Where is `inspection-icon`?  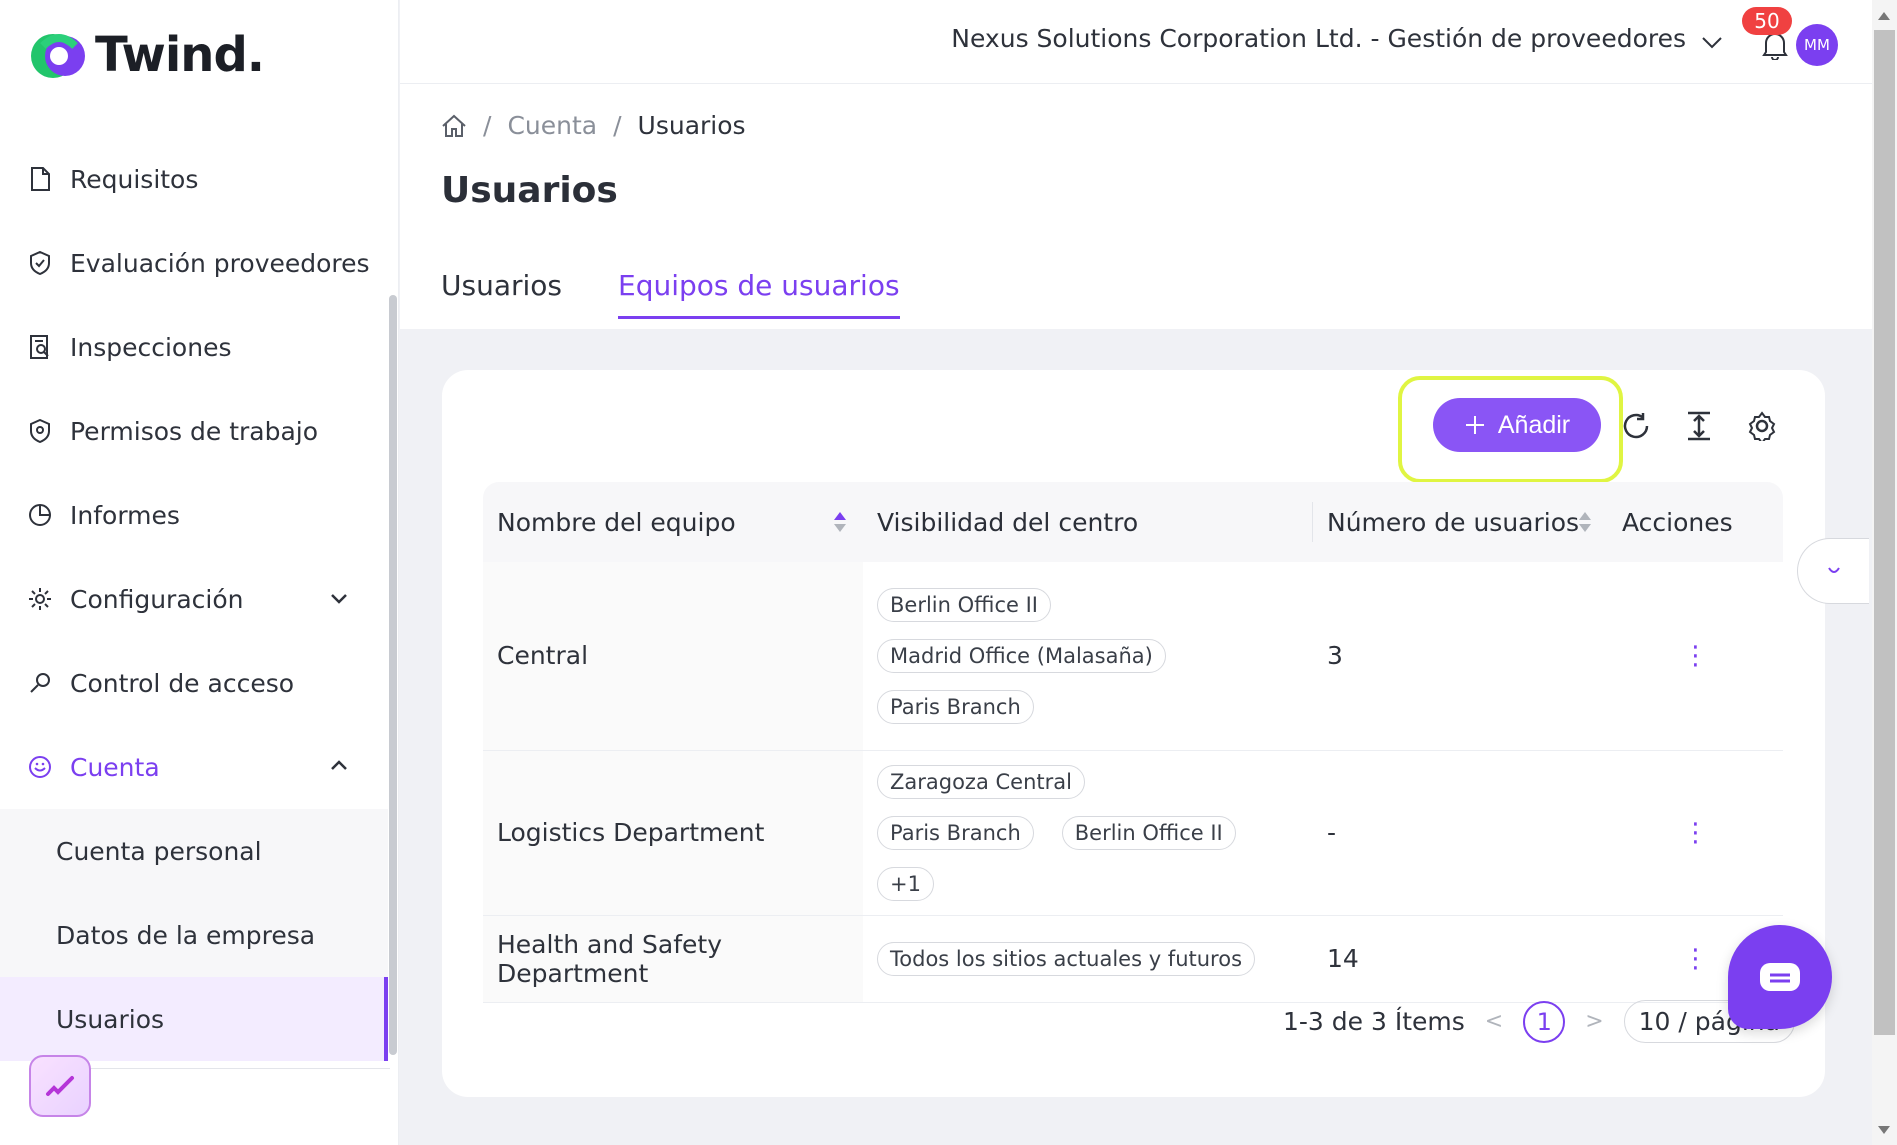 inspection-icon is located at coordinates (40, 347).